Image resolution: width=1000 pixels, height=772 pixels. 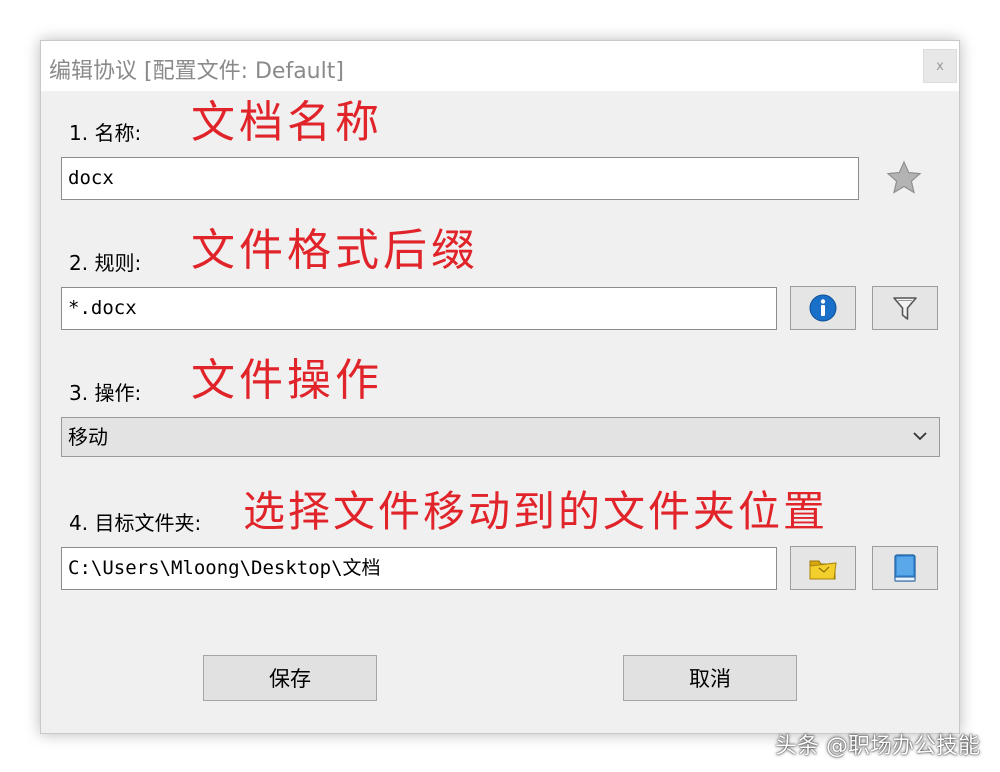 I want to click on close-button: x, so click(x=940, y=66).